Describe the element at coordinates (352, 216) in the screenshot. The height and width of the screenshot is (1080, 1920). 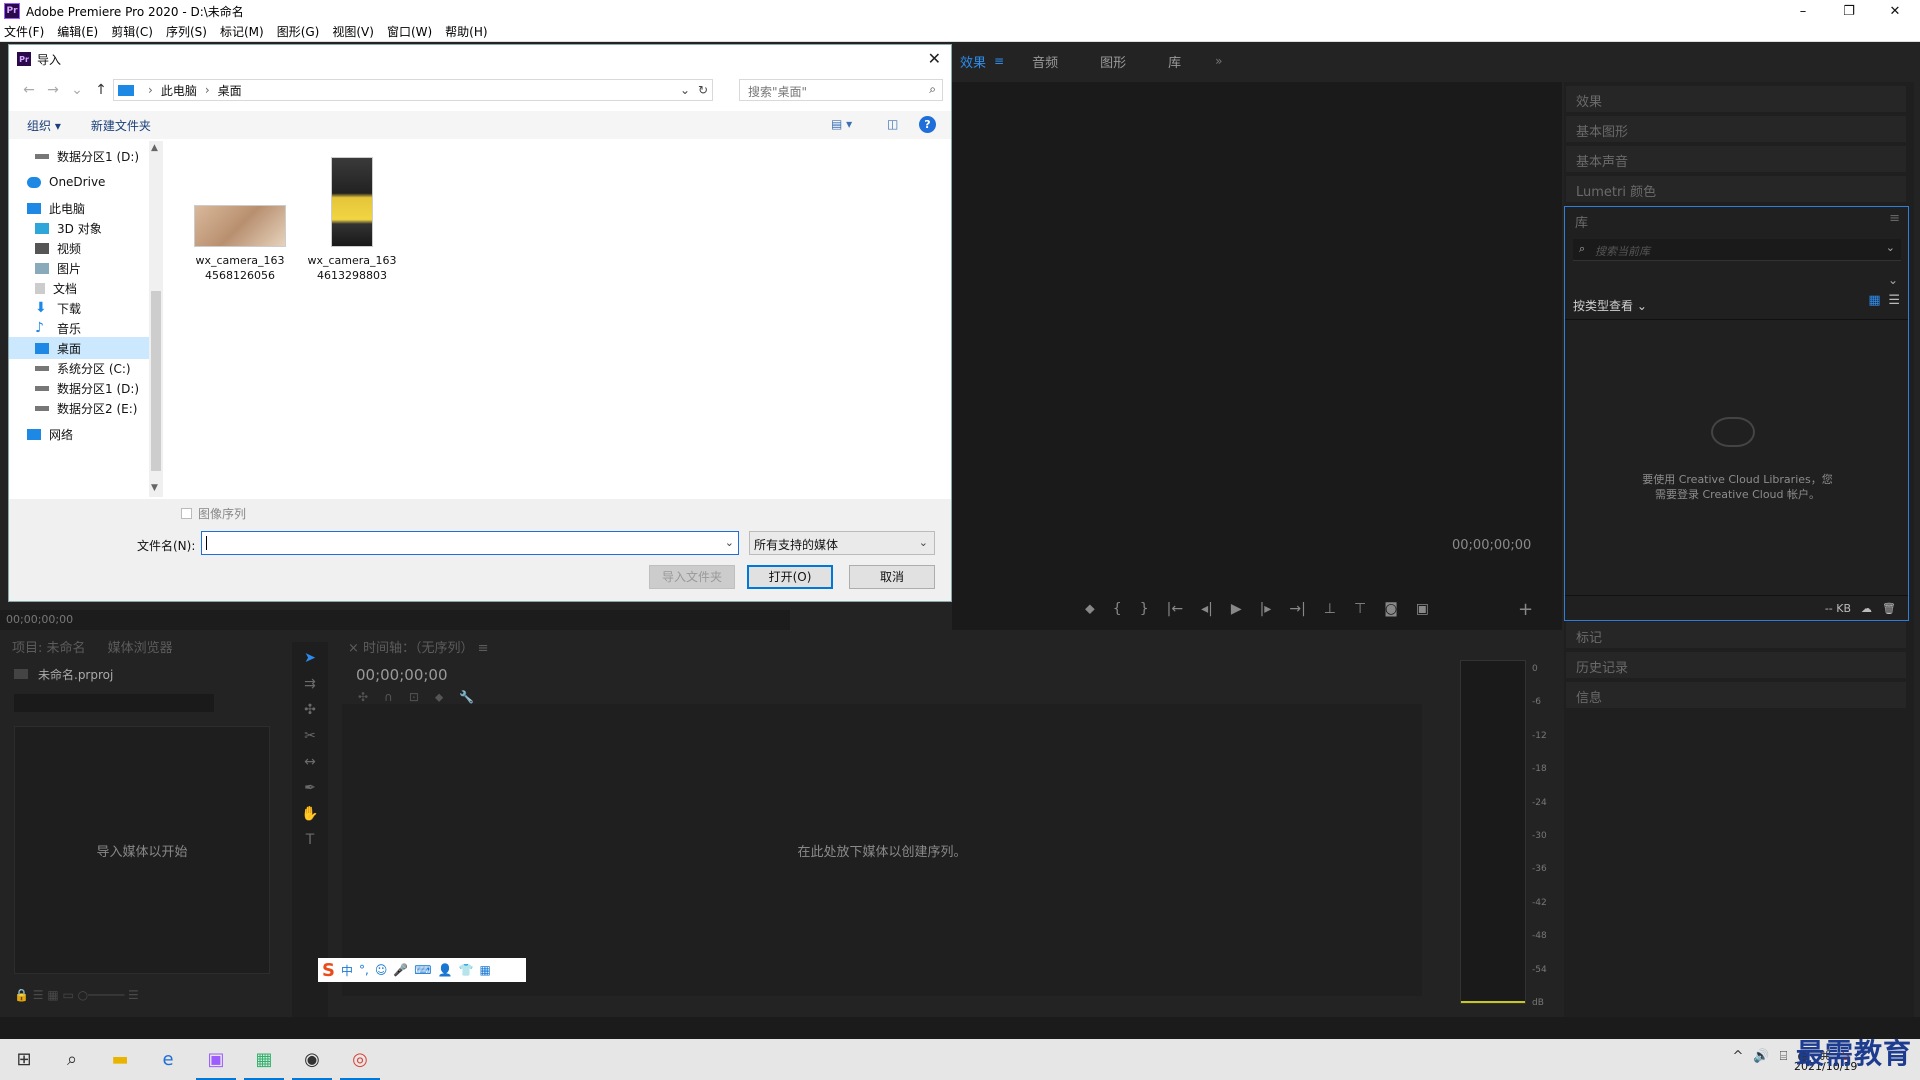
I see `file-item: wx_camera_163 4613298803` at that location.